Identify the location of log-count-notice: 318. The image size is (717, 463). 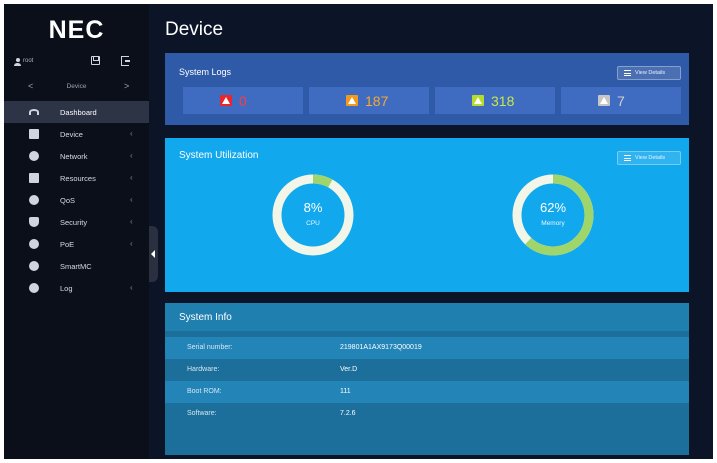
(495, 100).